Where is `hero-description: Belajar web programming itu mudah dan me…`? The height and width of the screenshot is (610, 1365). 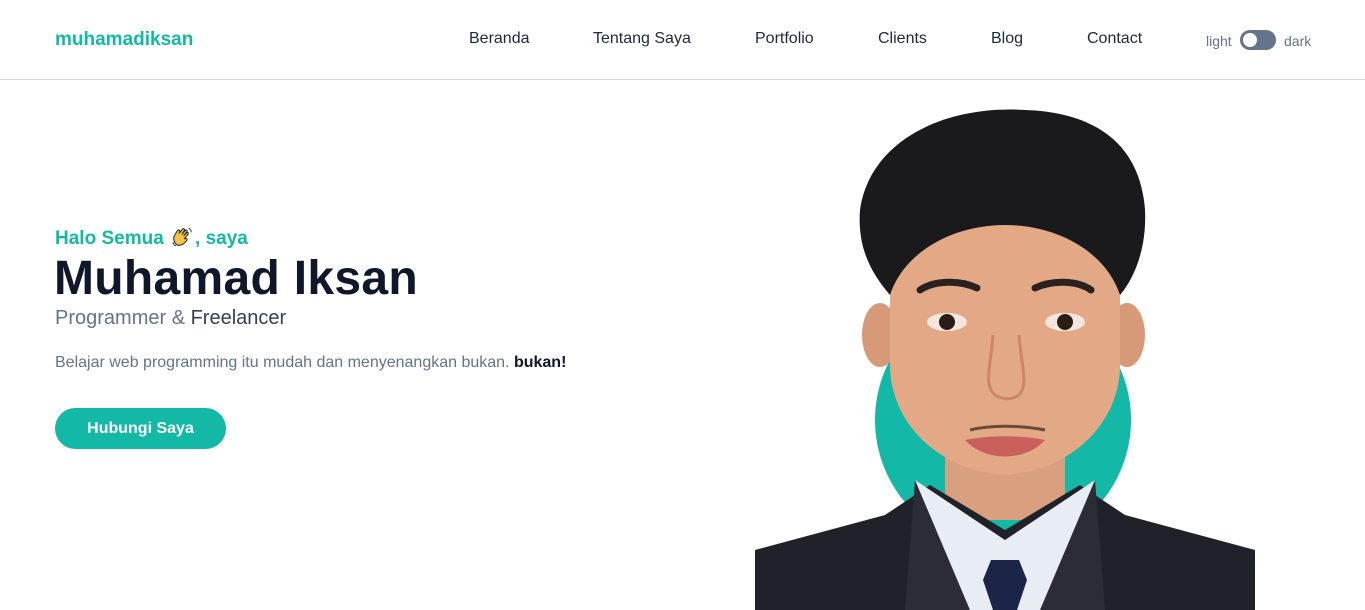
hero-description: Belajar web programming itu mudah dan me… is located at coordinates (310, 363).